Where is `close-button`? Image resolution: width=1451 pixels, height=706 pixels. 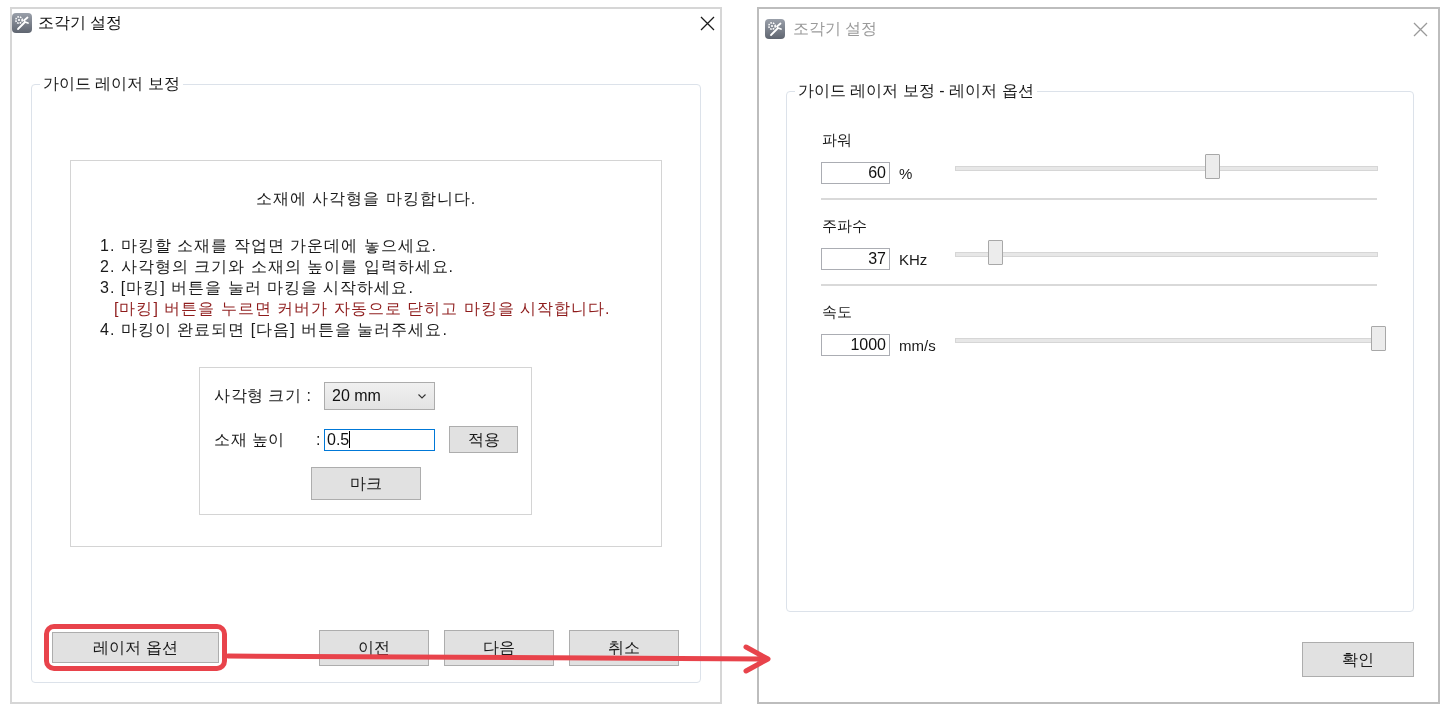
close-button is located at coordinates (707, 23).